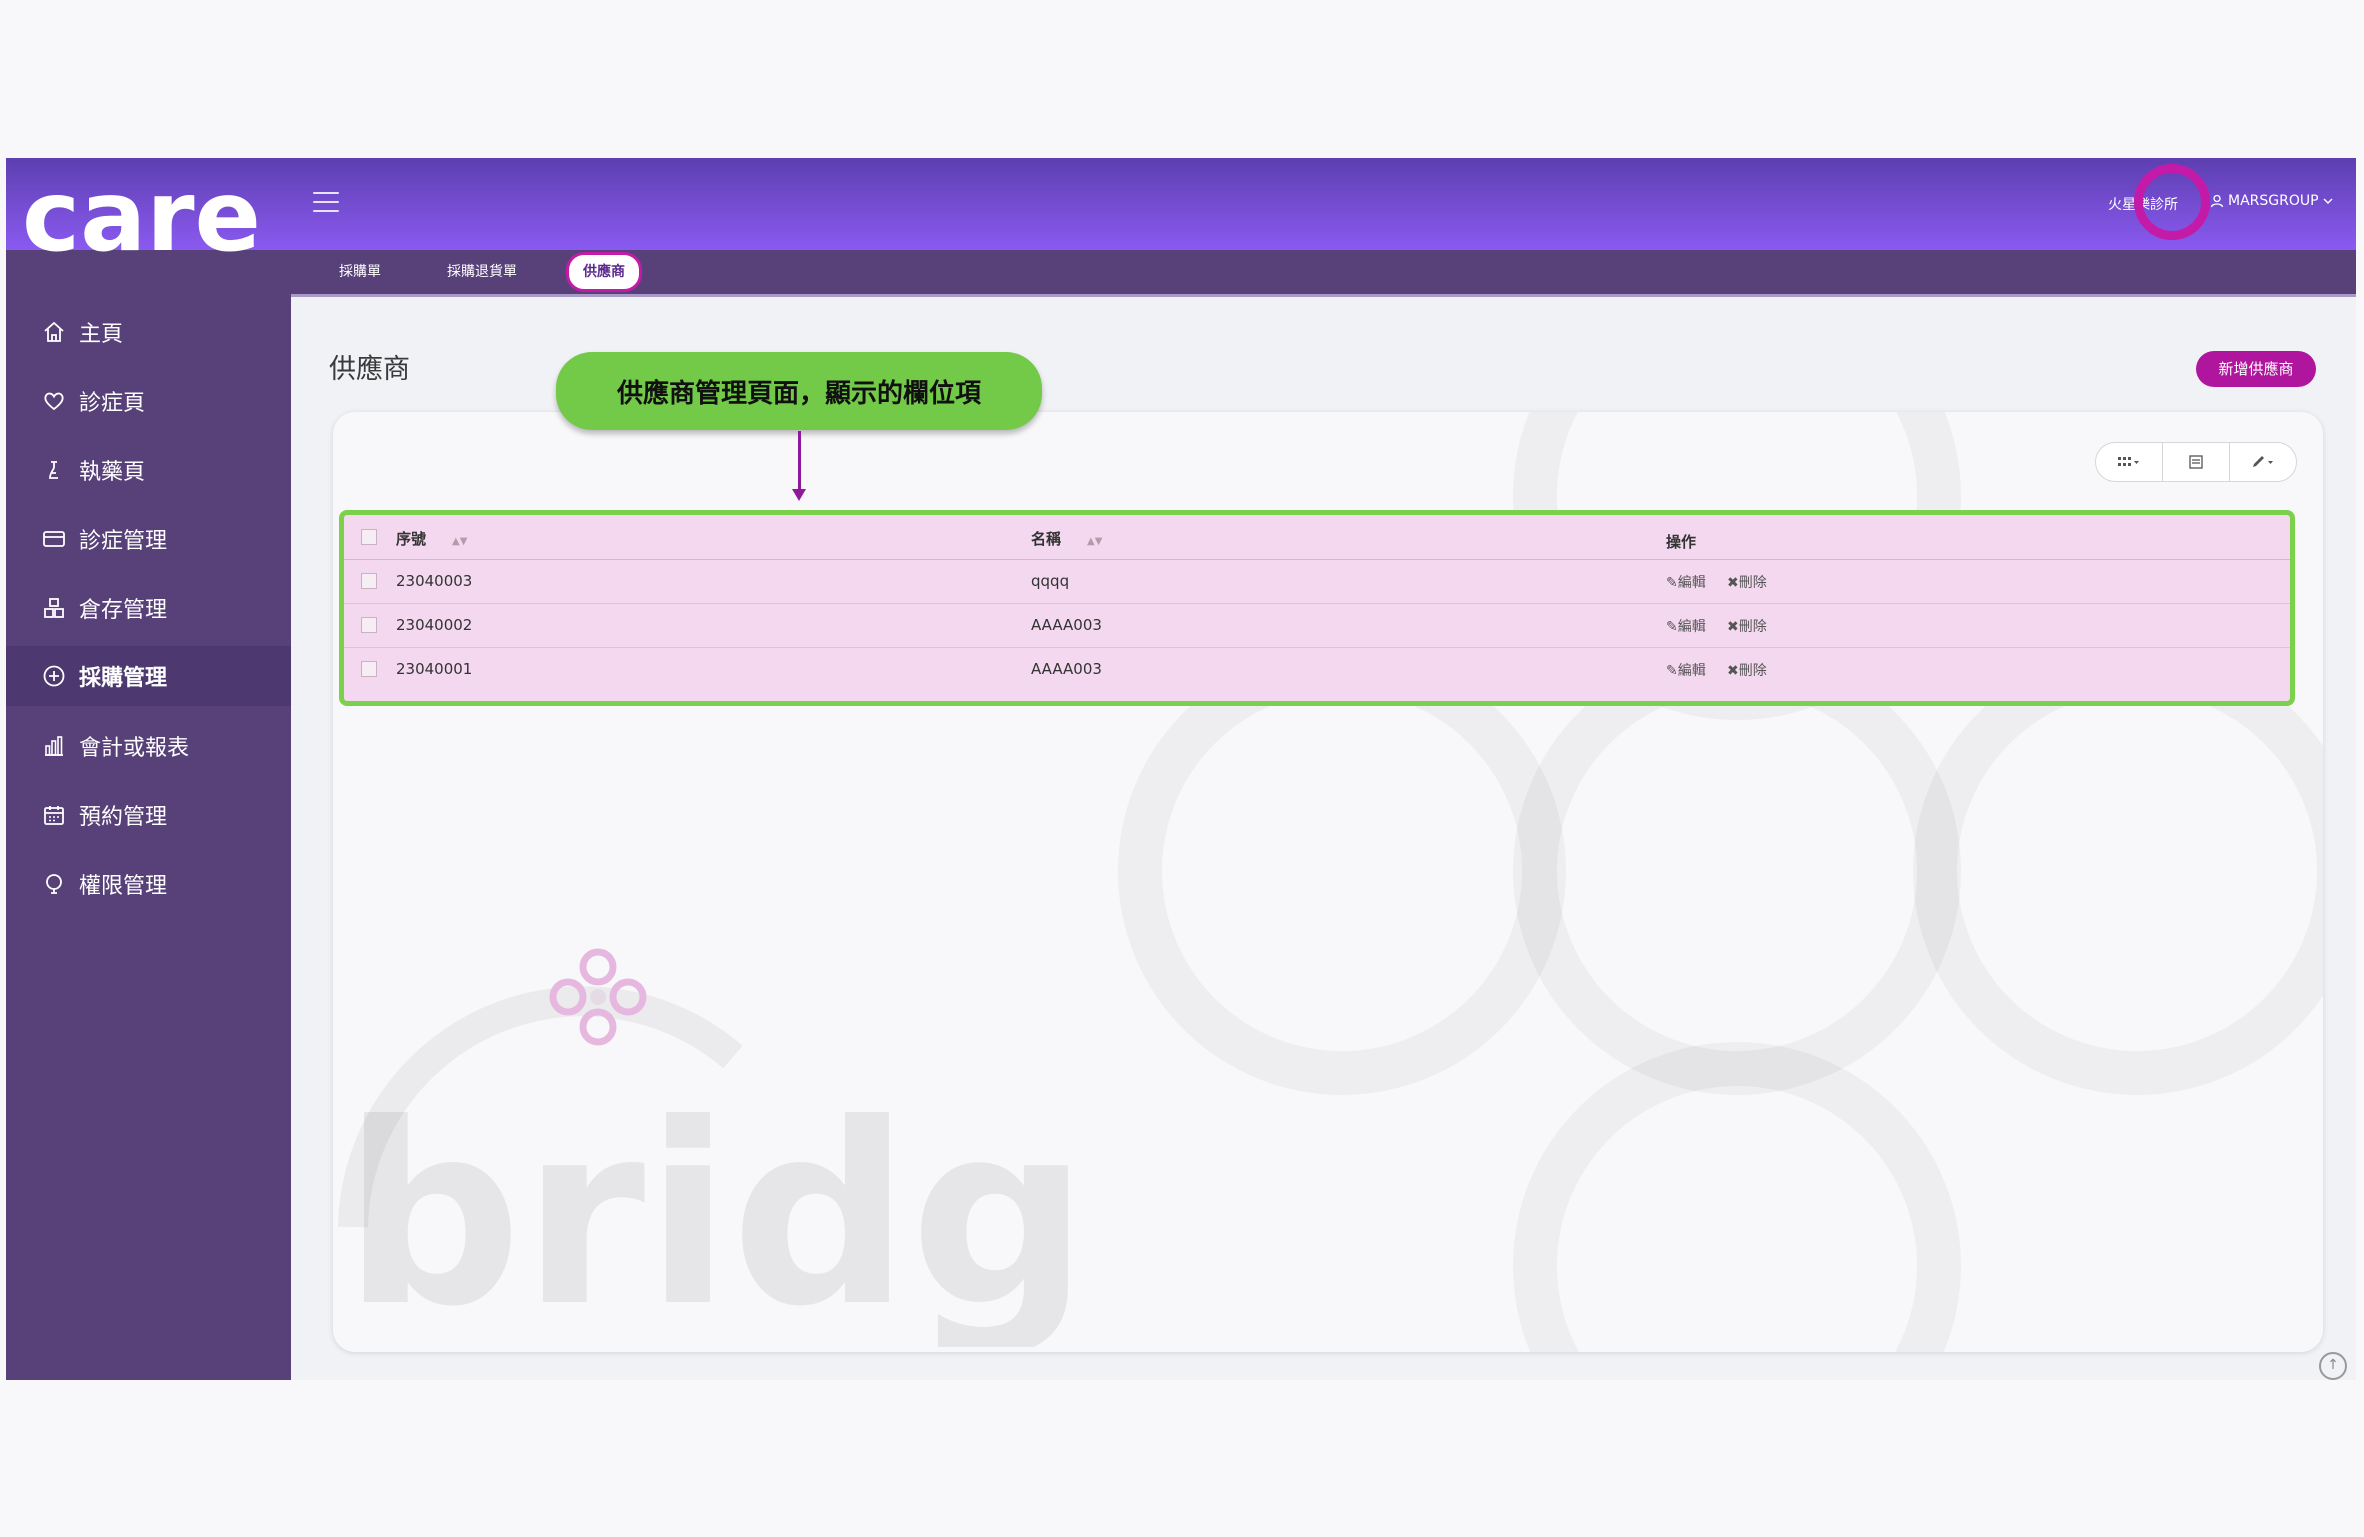 The height and width of the screenshot is (1537, 2364). What do you see at coordinates (482, 272) in the screenshot?
I see `tab-purchase-return: 採購退貨單` at bounding box center [482, 272].